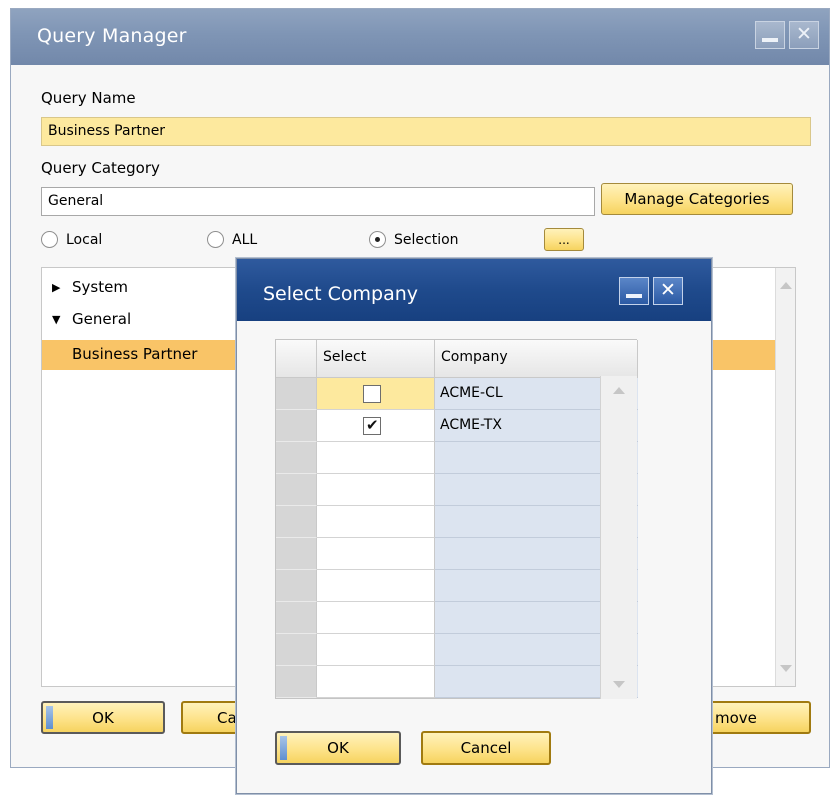 Image resolution: width=833 pixels, height=795 pixels. I want to click on radio-local: Local, so click(71, 239).